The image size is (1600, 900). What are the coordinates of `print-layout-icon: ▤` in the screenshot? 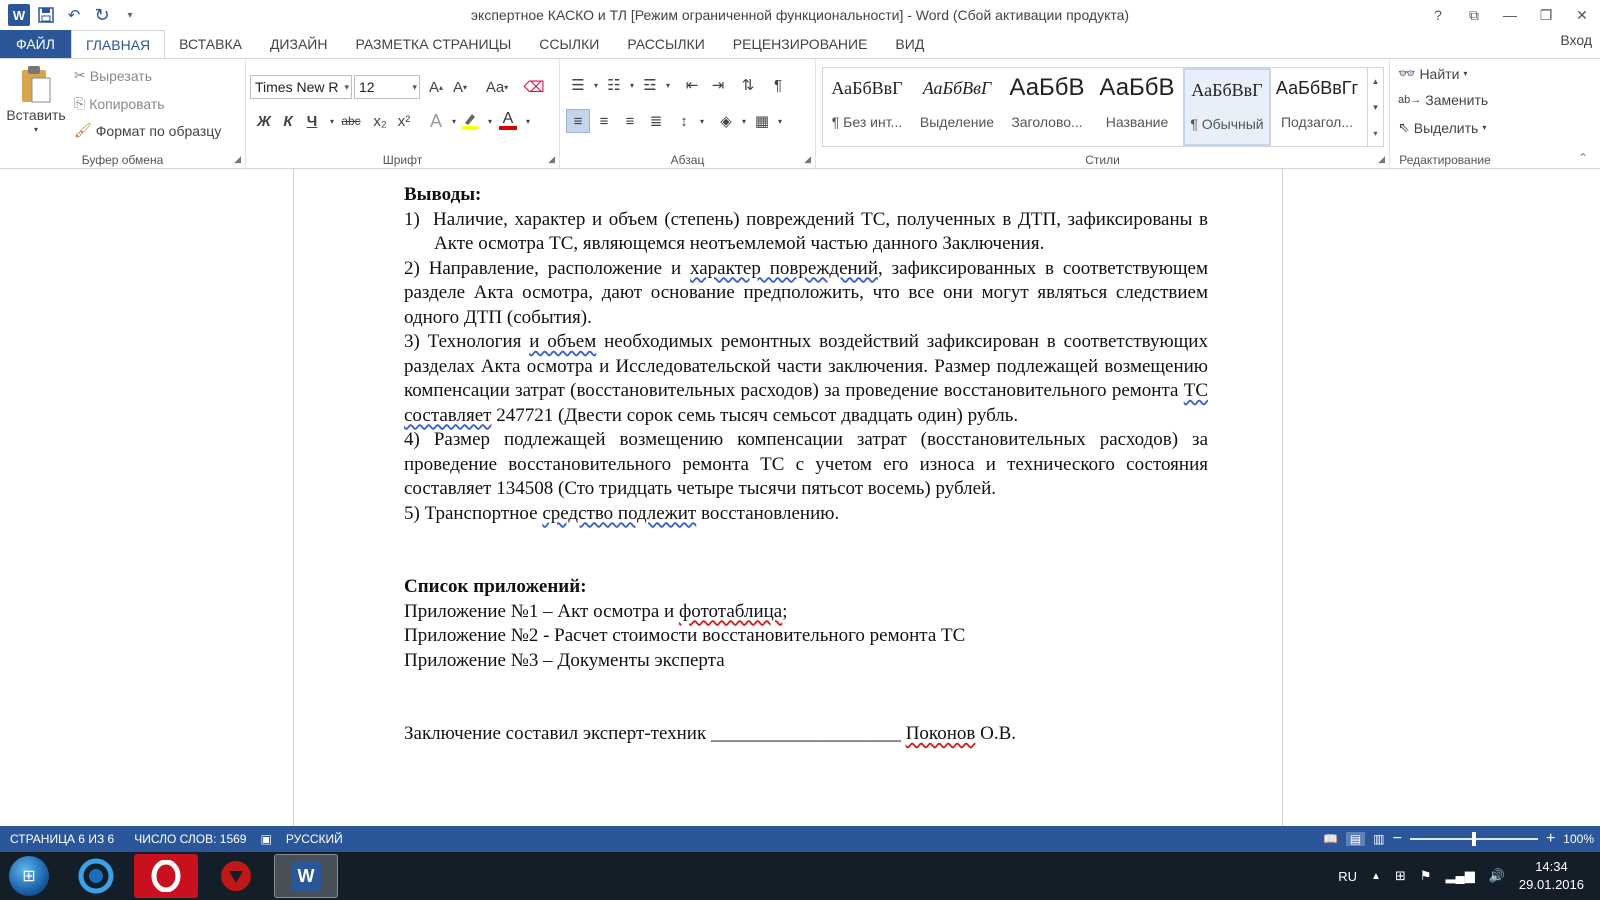 It's located at (1355, 839).